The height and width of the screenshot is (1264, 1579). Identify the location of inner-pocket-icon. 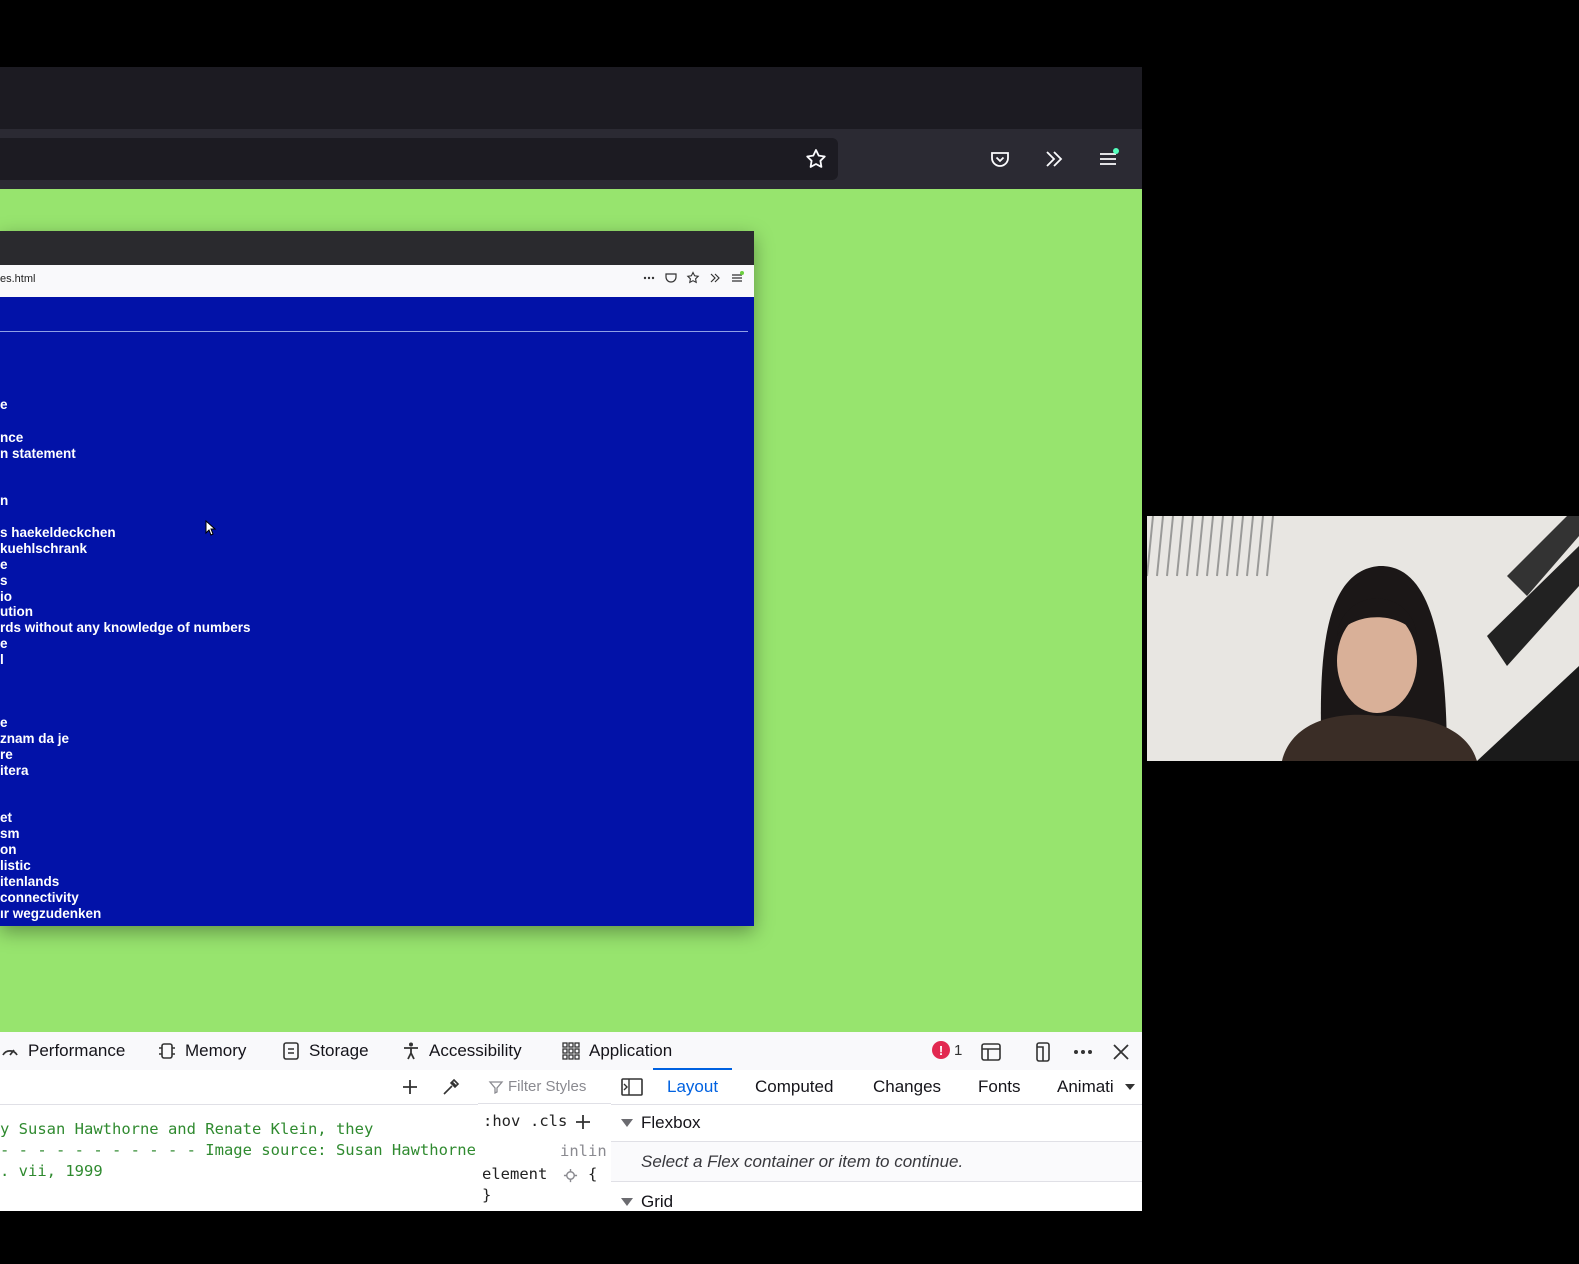
(671, 278).